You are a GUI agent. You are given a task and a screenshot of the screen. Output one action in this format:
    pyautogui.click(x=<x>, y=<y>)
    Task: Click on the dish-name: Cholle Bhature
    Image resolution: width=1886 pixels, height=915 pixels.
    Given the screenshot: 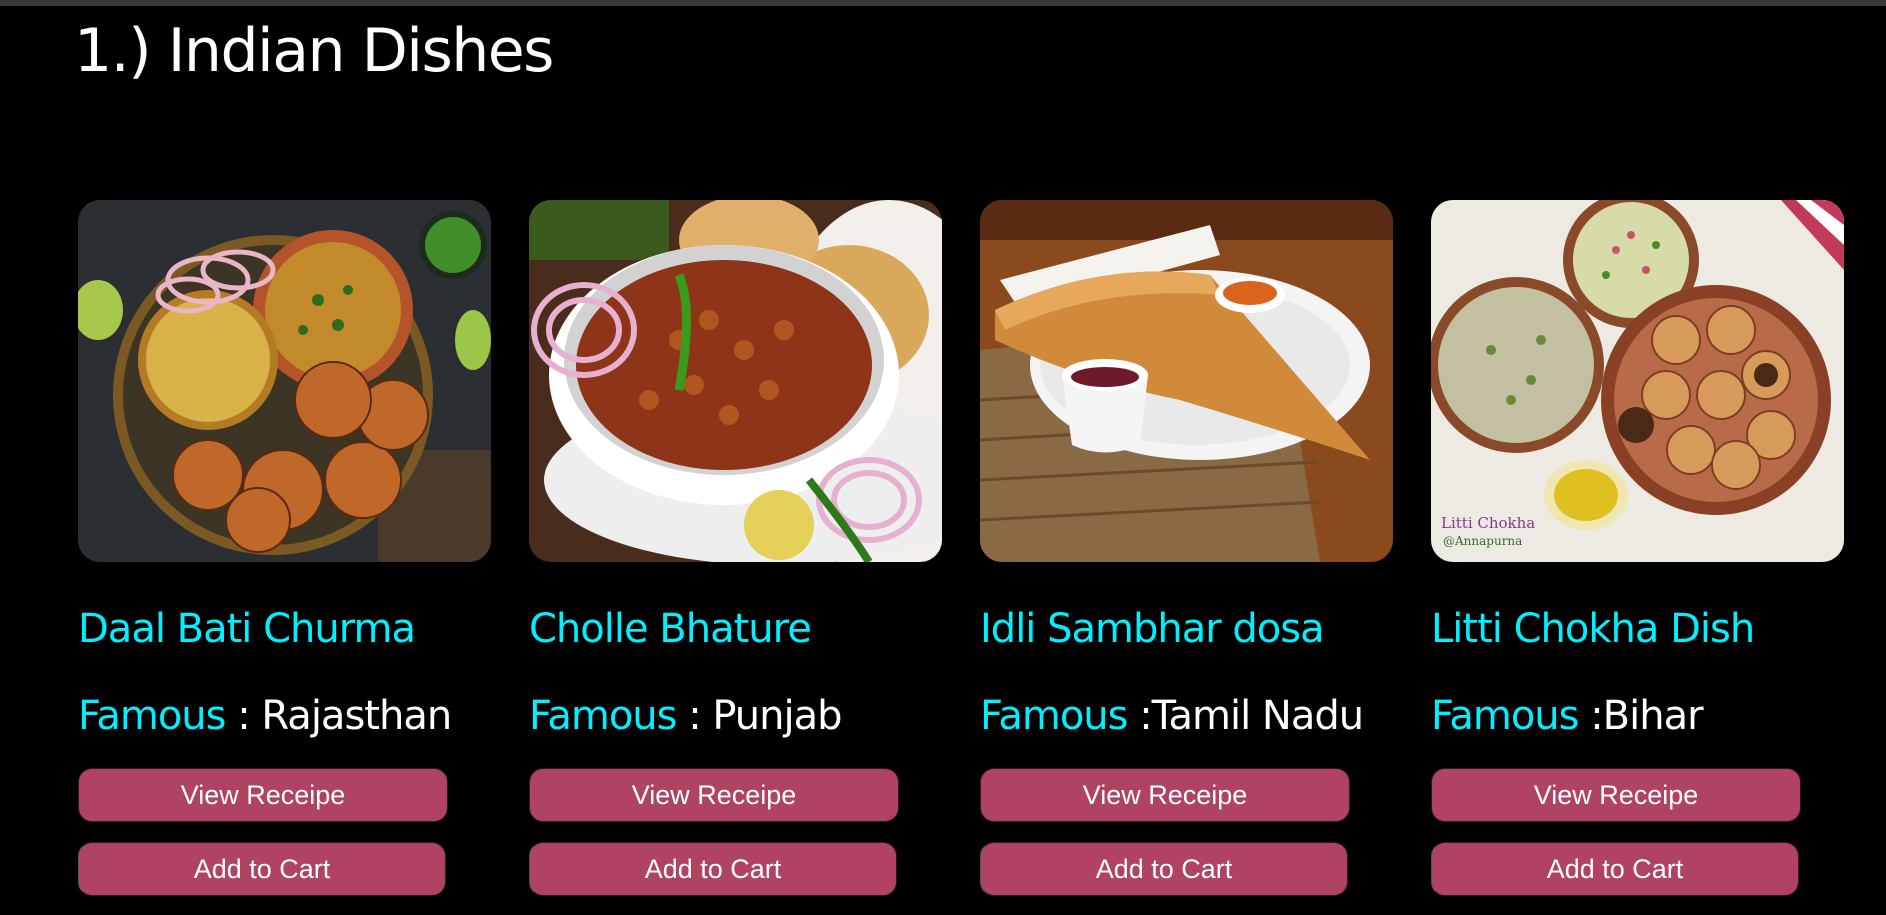 What is the action you would take?
    pyautogui.click(x=670, y=629)
    